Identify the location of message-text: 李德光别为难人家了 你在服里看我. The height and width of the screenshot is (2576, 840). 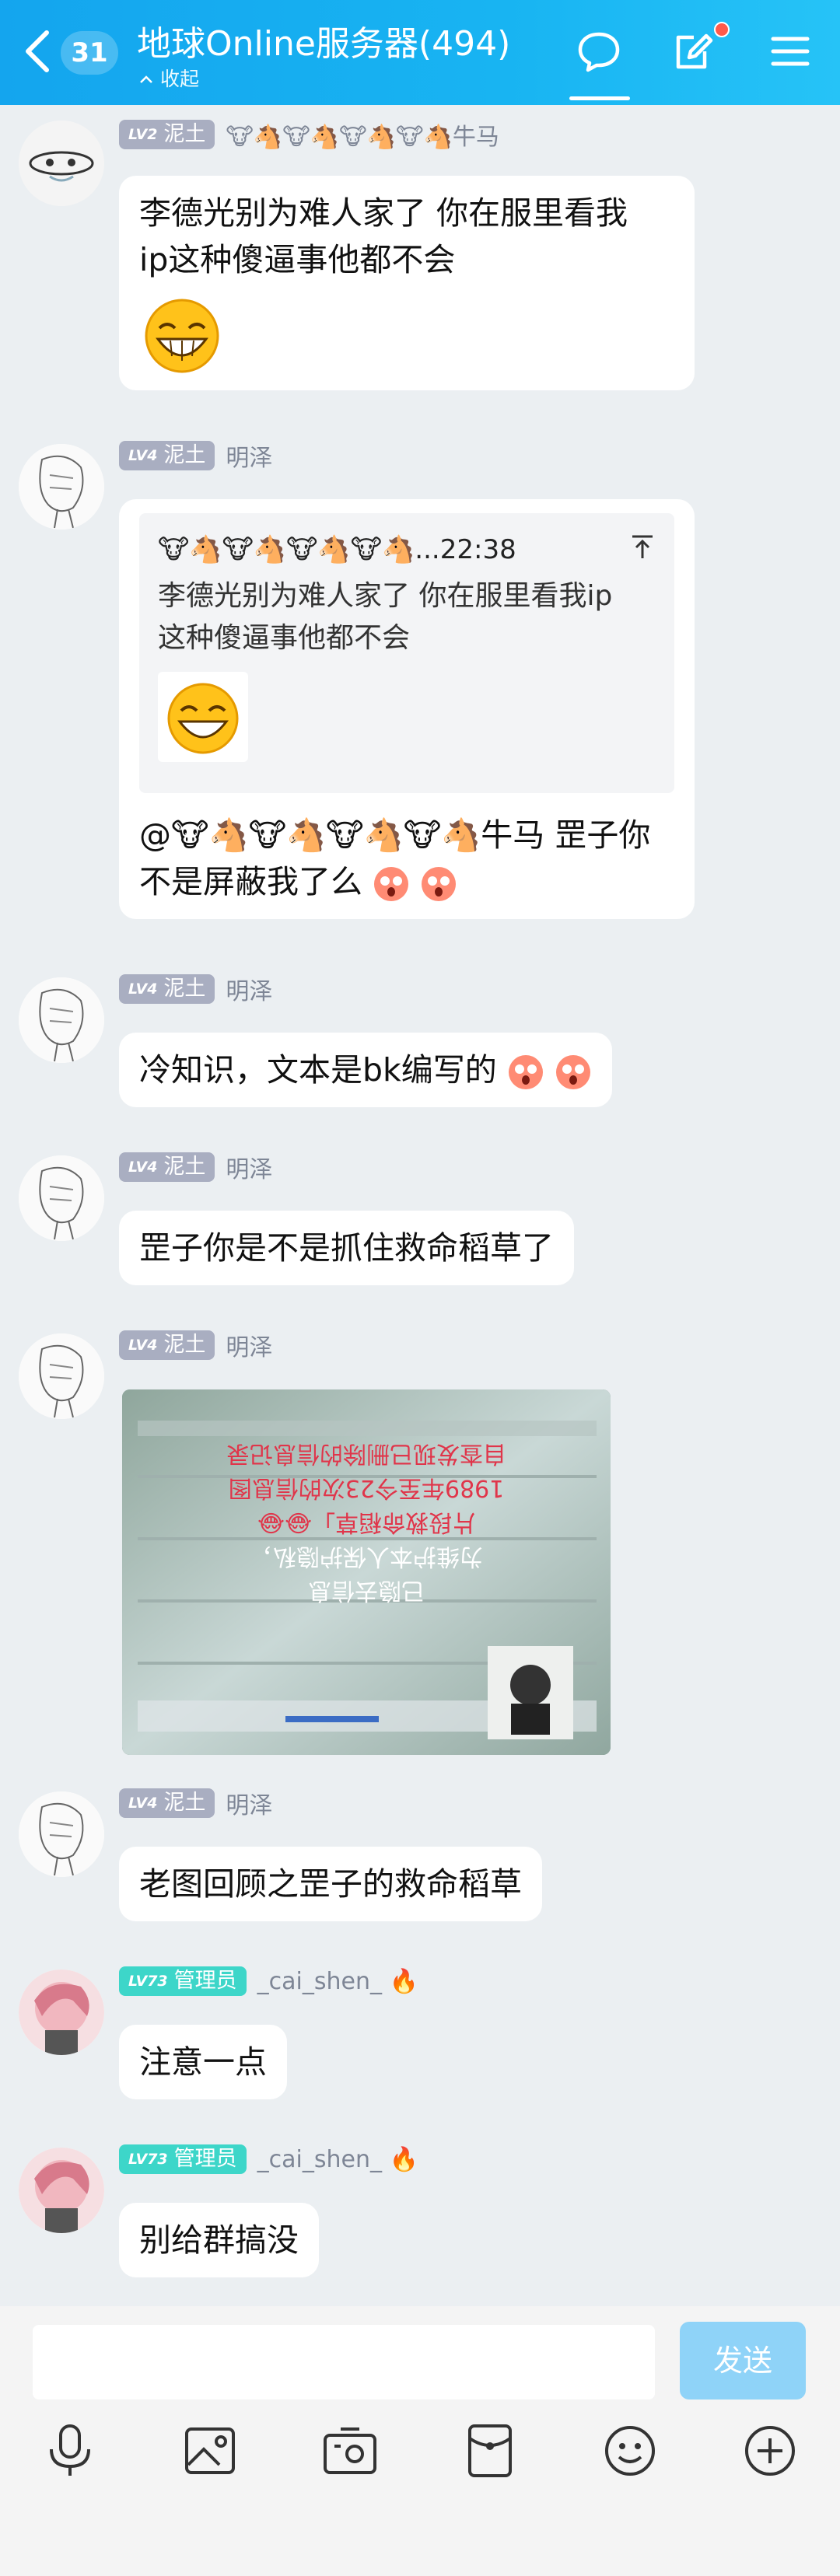
(384, 213).